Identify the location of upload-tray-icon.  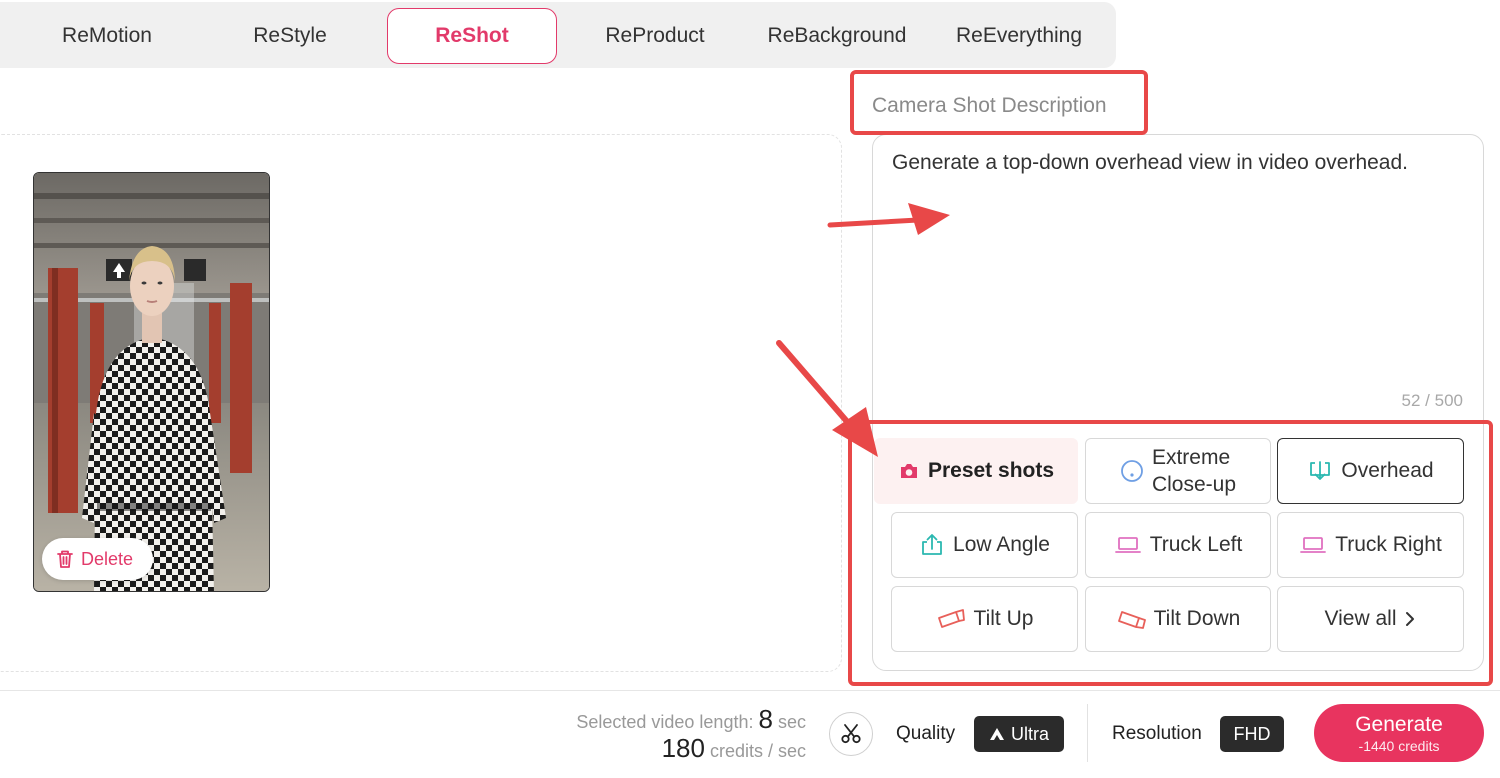
(932, 544).